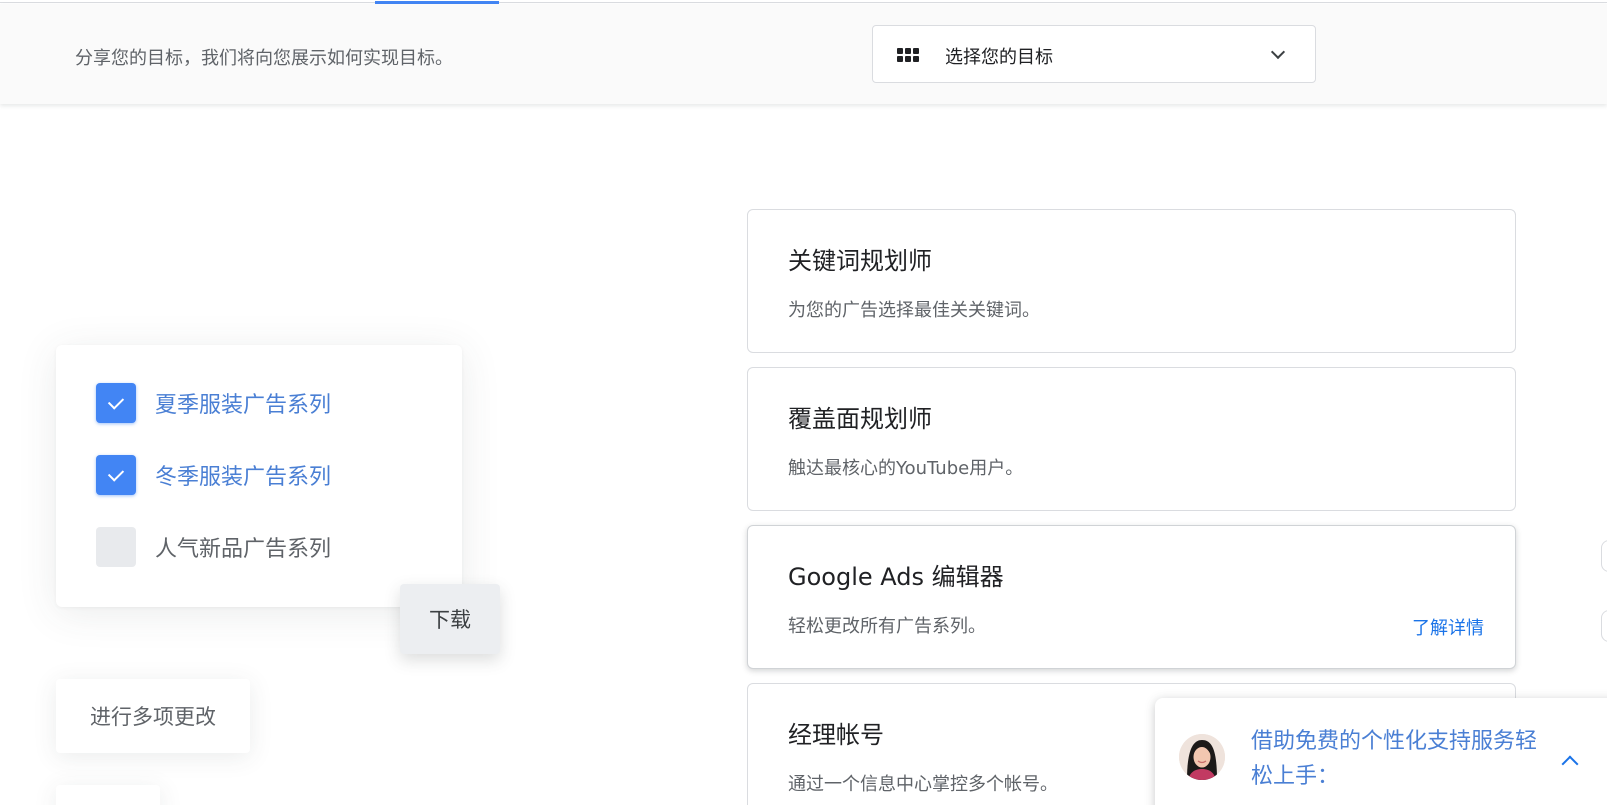  I want to click on goal-select-dropdown: 选择您的目标, so click(1094, 54).